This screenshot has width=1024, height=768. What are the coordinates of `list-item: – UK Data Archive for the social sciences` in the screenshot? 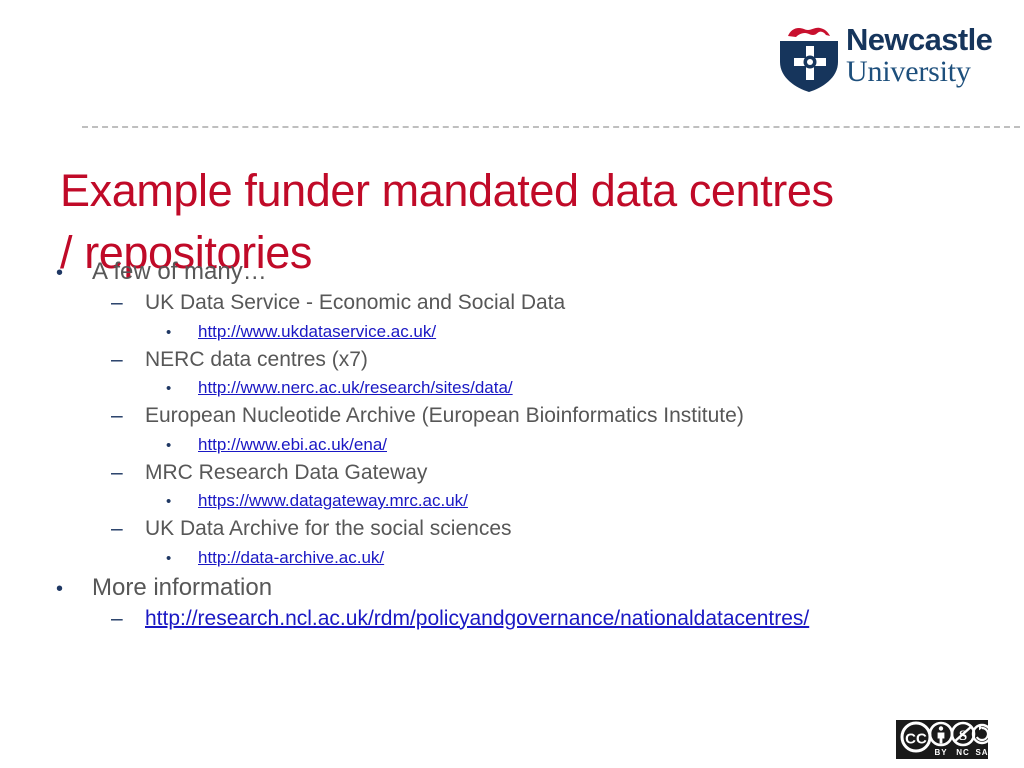 It's located at (526, 529).